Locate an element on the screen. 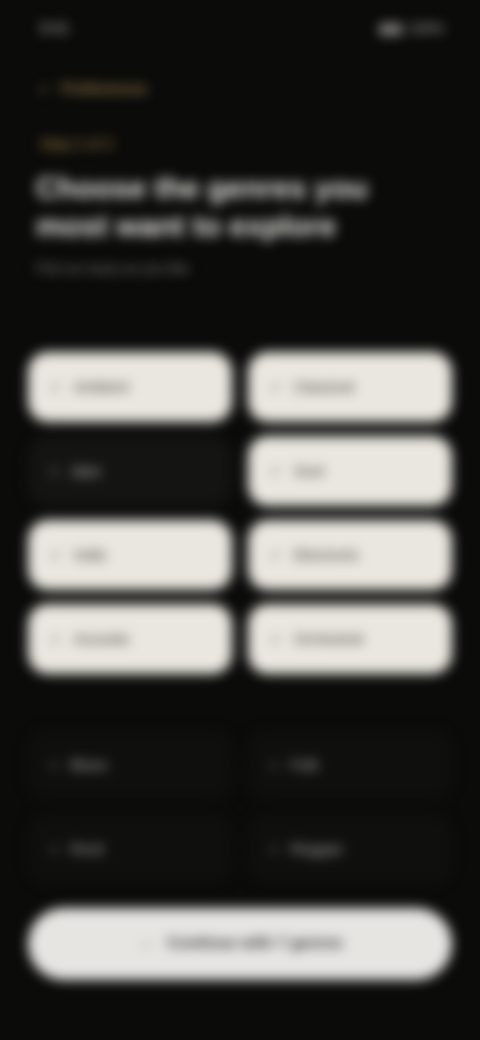 This screenshot has height=1040, width=480. genre-label: Indie is located at coordinates (90, 555).